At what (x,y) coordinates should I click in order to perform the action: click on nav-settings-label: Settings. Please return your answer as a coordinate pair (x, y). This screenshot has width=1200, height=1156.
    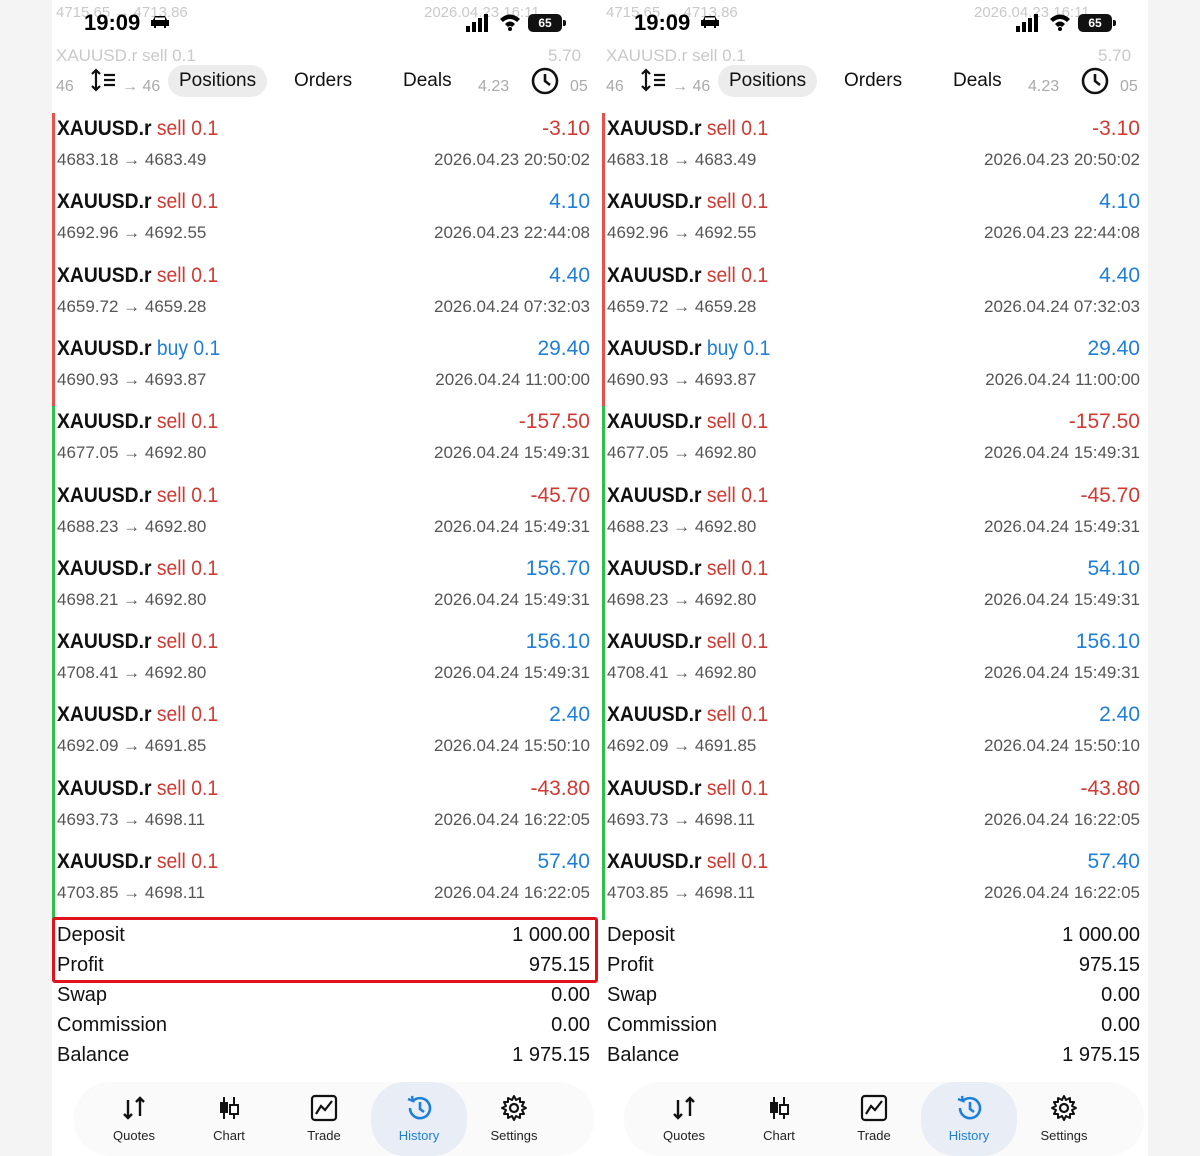
    Looking at the image, I should click on (1064, 1135).